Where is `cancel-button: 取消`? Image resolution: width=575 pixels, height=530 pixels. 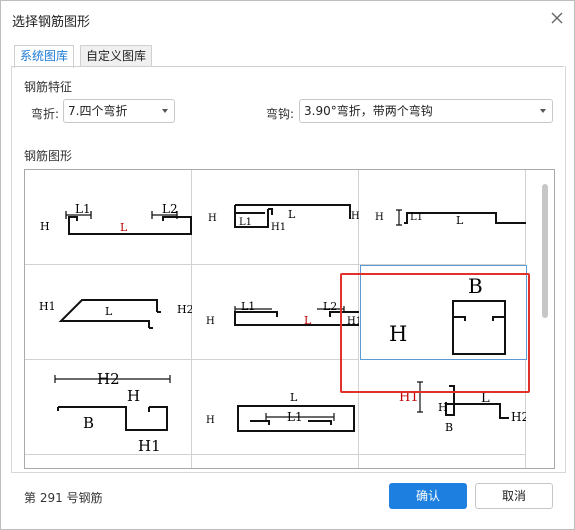 cancel-button: 取消 is located at coordinates (514, 496).